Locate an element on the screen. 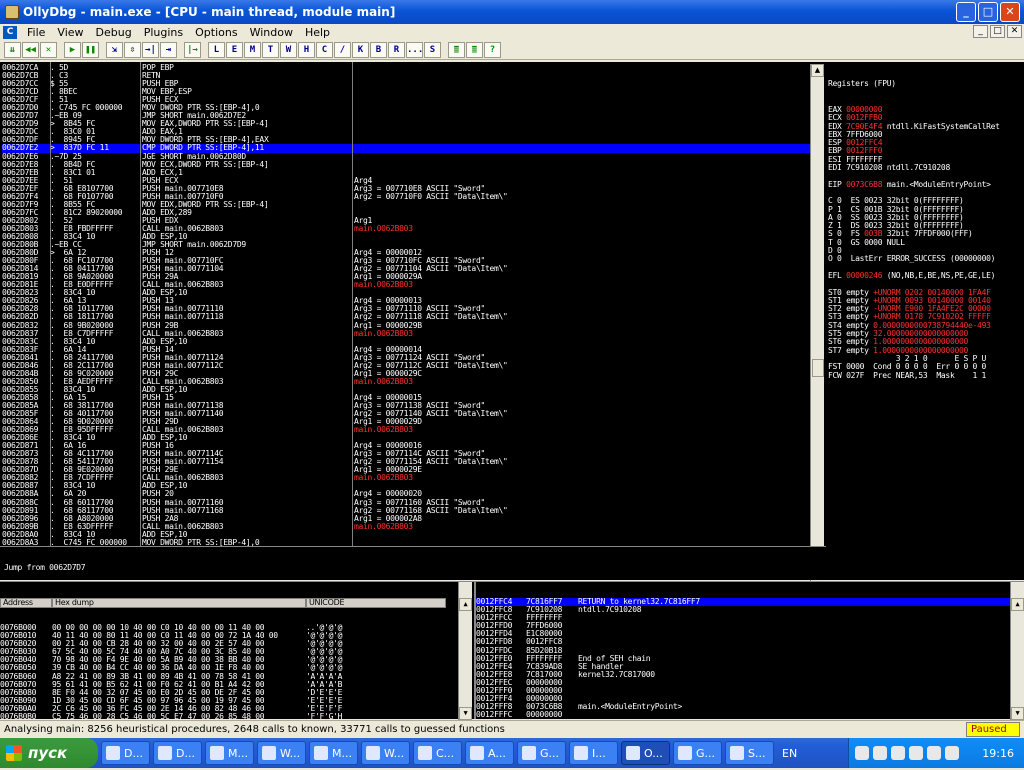 This screenshot has height=770, width=1024. register-value: 7FFD6000 is located at coordinates (864, 135).